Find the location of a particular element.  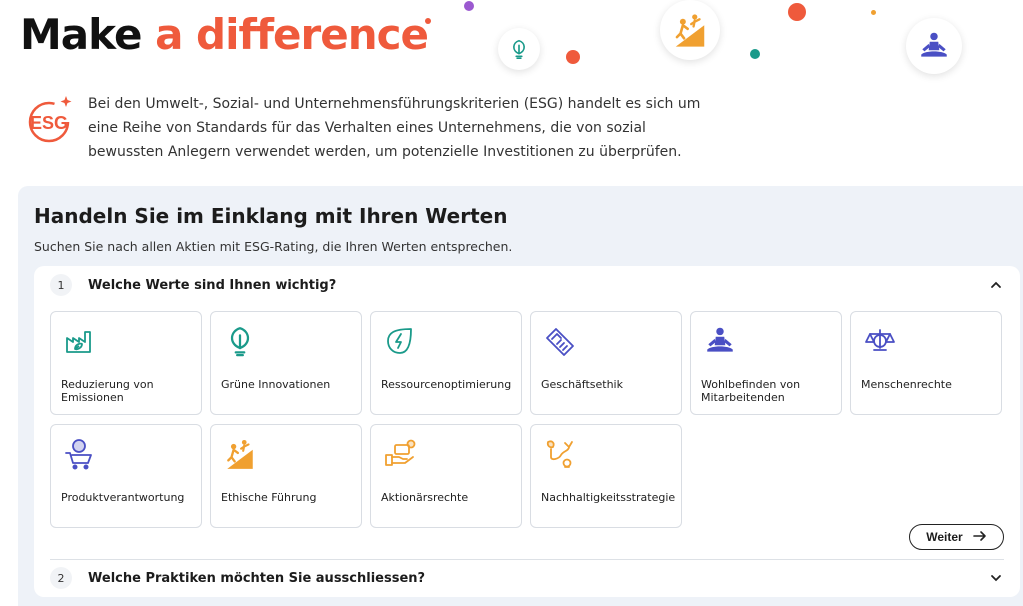

meditation-bubble is located at coordinates (934, 46).